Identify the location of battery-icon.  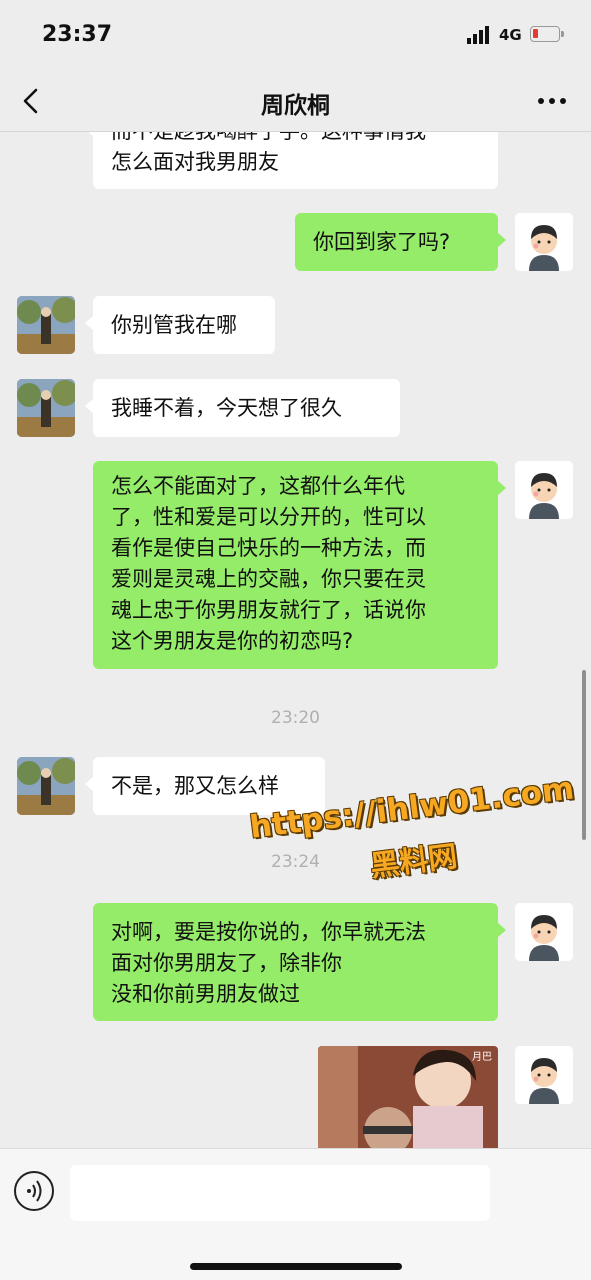
(547, 34).